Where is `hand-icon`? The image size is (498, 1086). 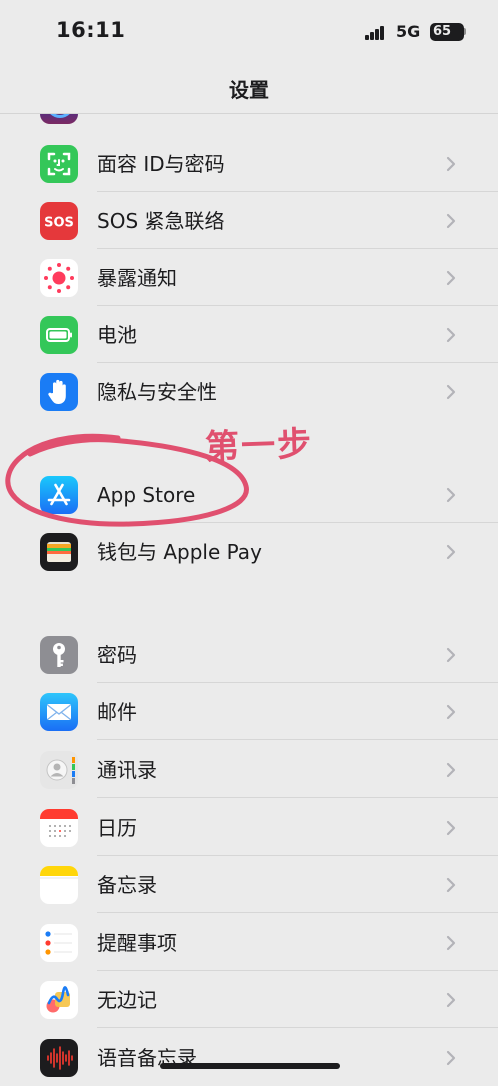
hand-icon is located at coordinates (59, 392).